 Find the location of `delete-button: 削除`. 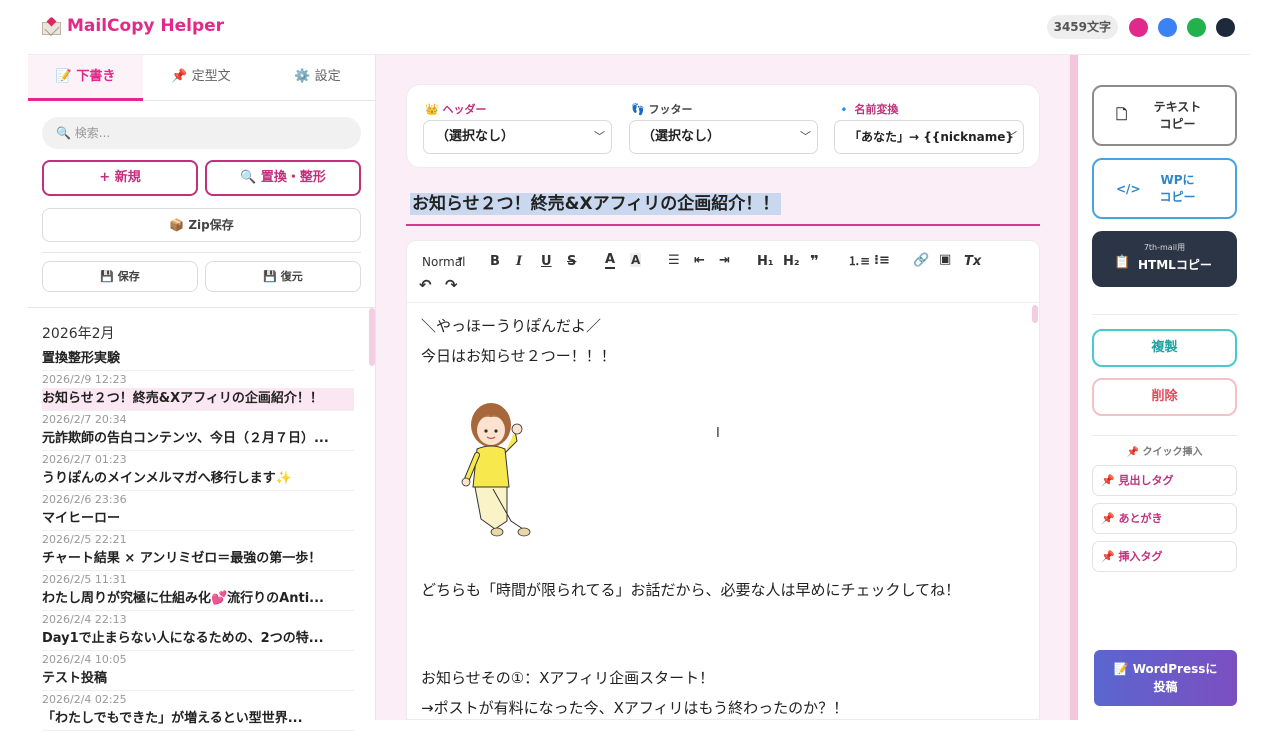

delete-button: 削除 is located at coordinates (1164, 397).